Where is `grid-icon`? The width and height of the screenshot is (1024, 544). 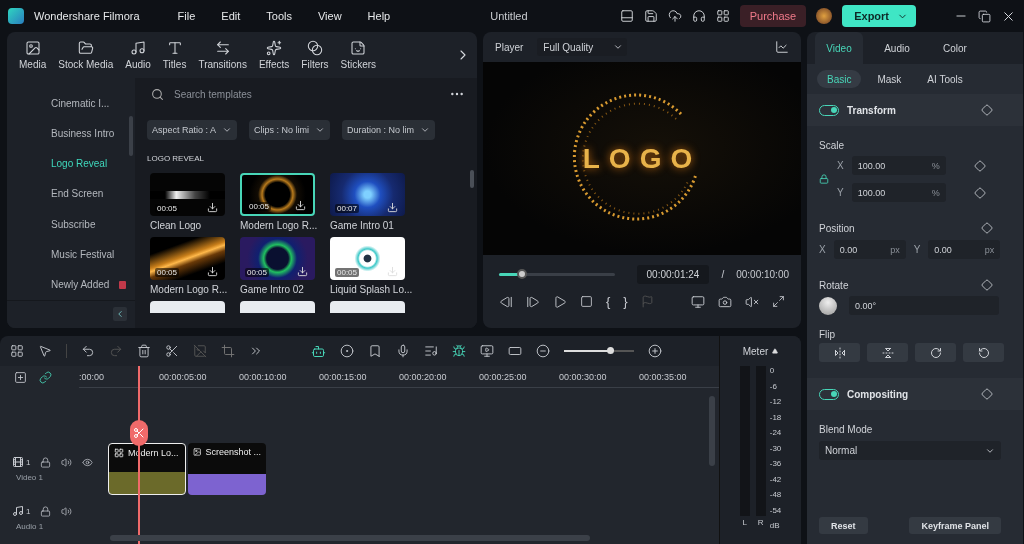 grid-icon is located at coordinates (722, 16).